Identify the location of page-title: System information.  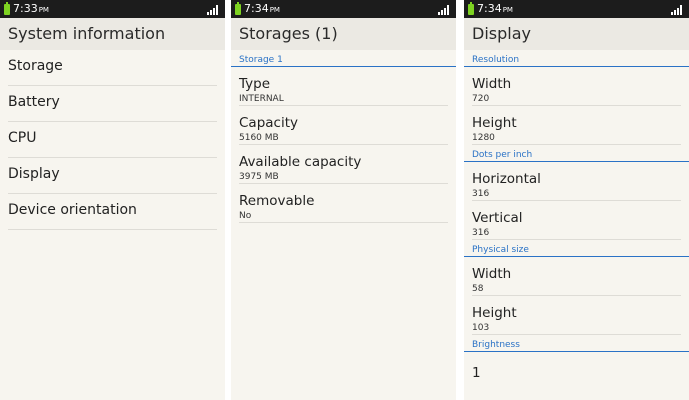
(112, 34).